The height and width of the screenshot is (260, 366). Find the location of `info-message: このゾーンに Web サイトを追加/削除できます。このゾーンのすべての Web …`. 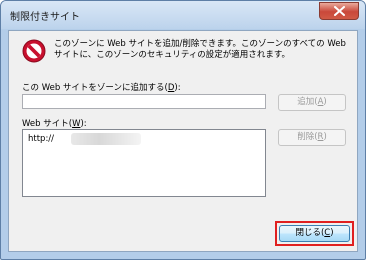

info-message: このゾーンに Web サイトを追加/削除できます。このゾーンのすべての Web … is located at coordinates (200, 49).